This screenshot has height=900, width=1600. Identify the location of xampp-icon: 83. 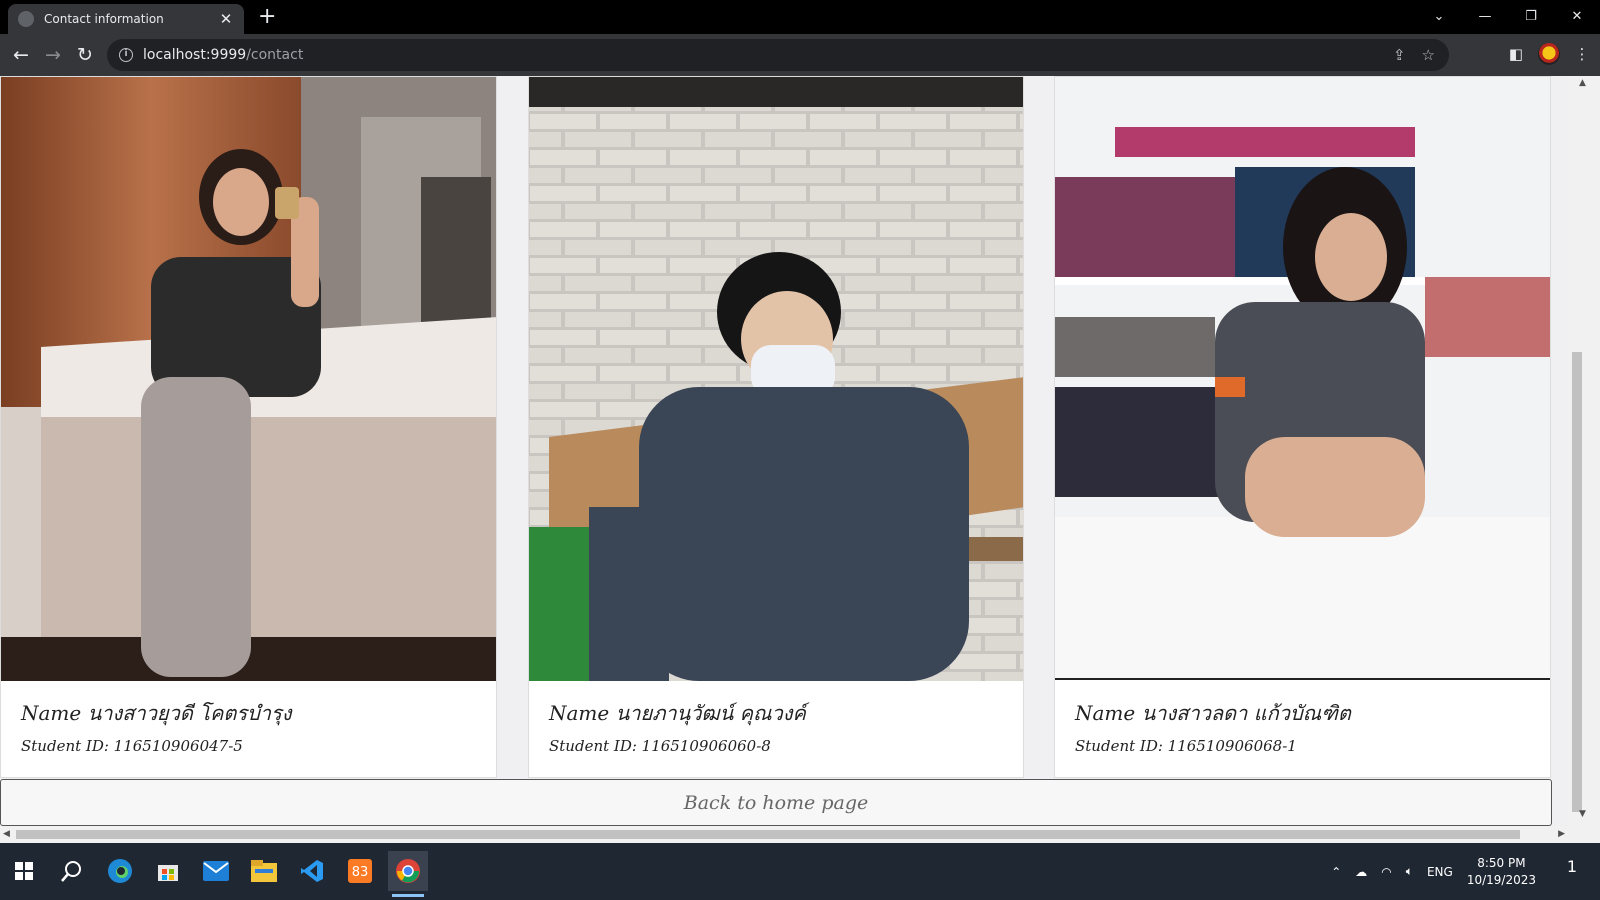
(360, 871).